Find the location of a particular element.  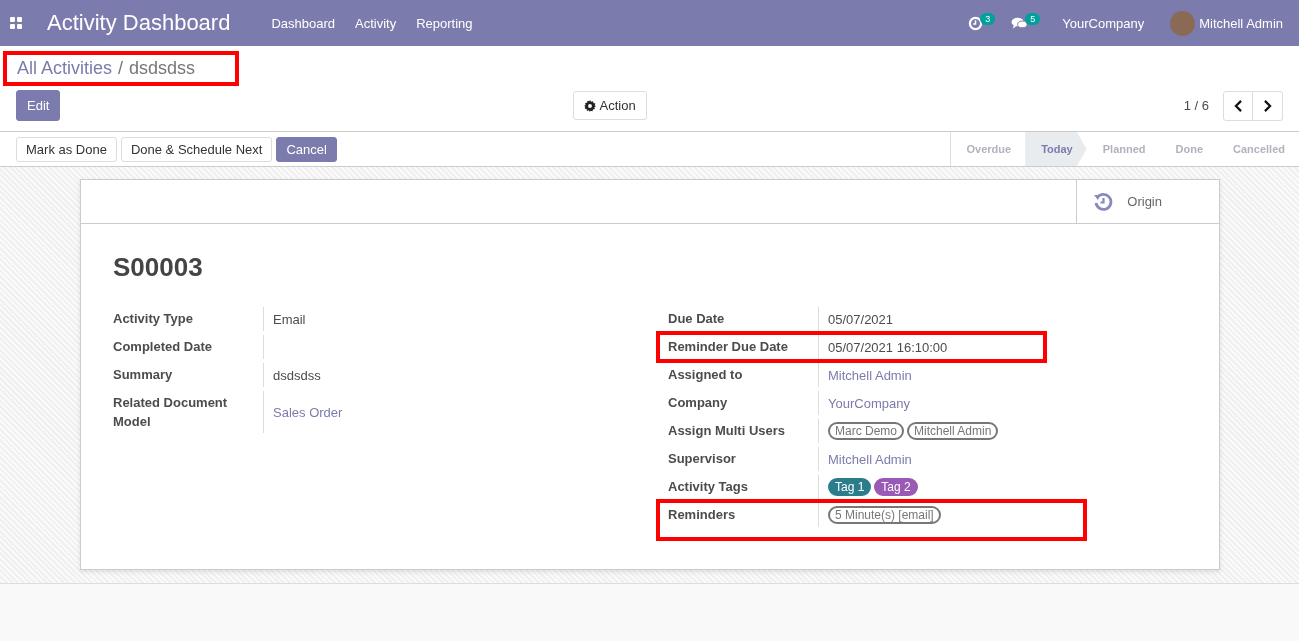

tag-pill: Tag 2 is located at coordinates (896, 487).